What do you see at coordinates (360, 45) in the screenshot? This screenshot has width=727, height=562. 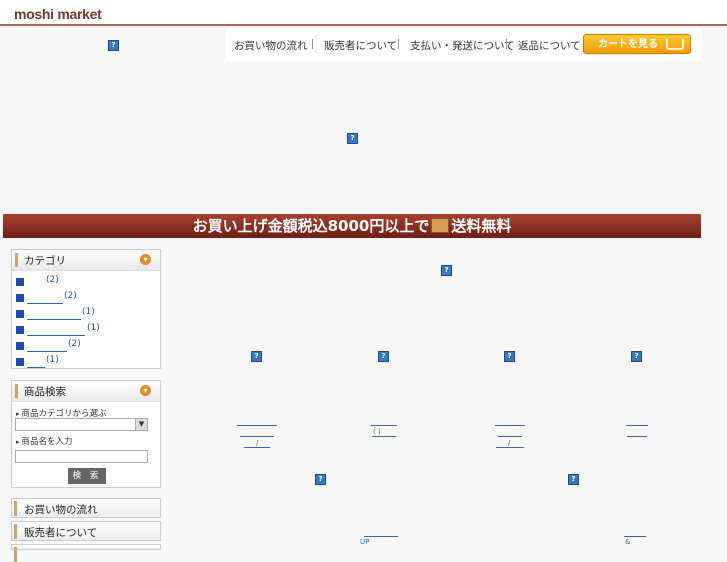 I see `nav-item-seller: 販売者について` at bounding box center [360, 45].